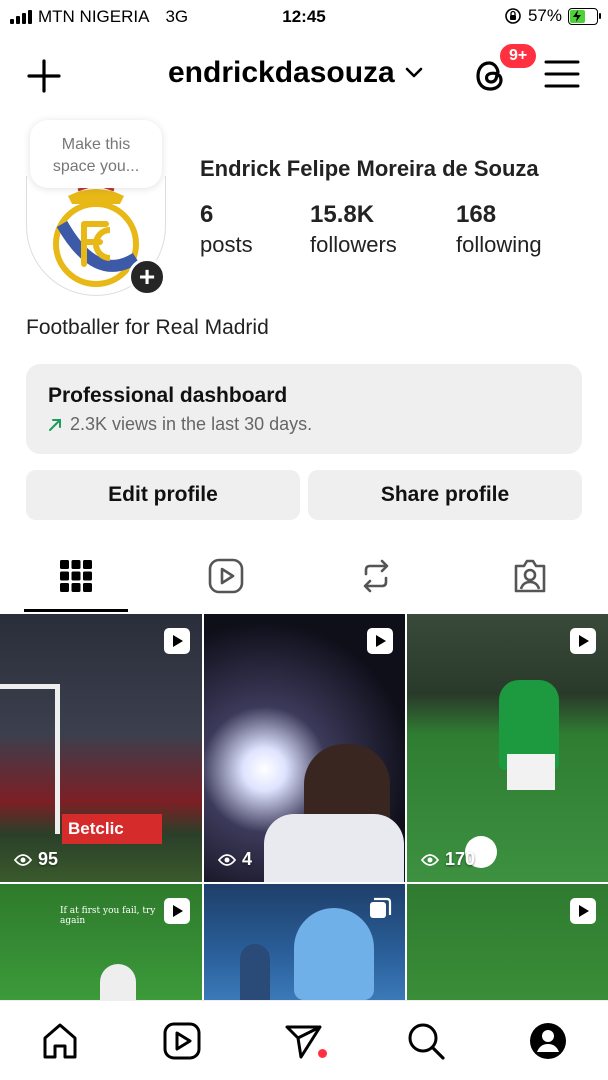 The height and width of the screenshot is (1080, 608). Describe the element at coordinates (507, 748) in the screenshot. I see `post-tile: 170` at that location.